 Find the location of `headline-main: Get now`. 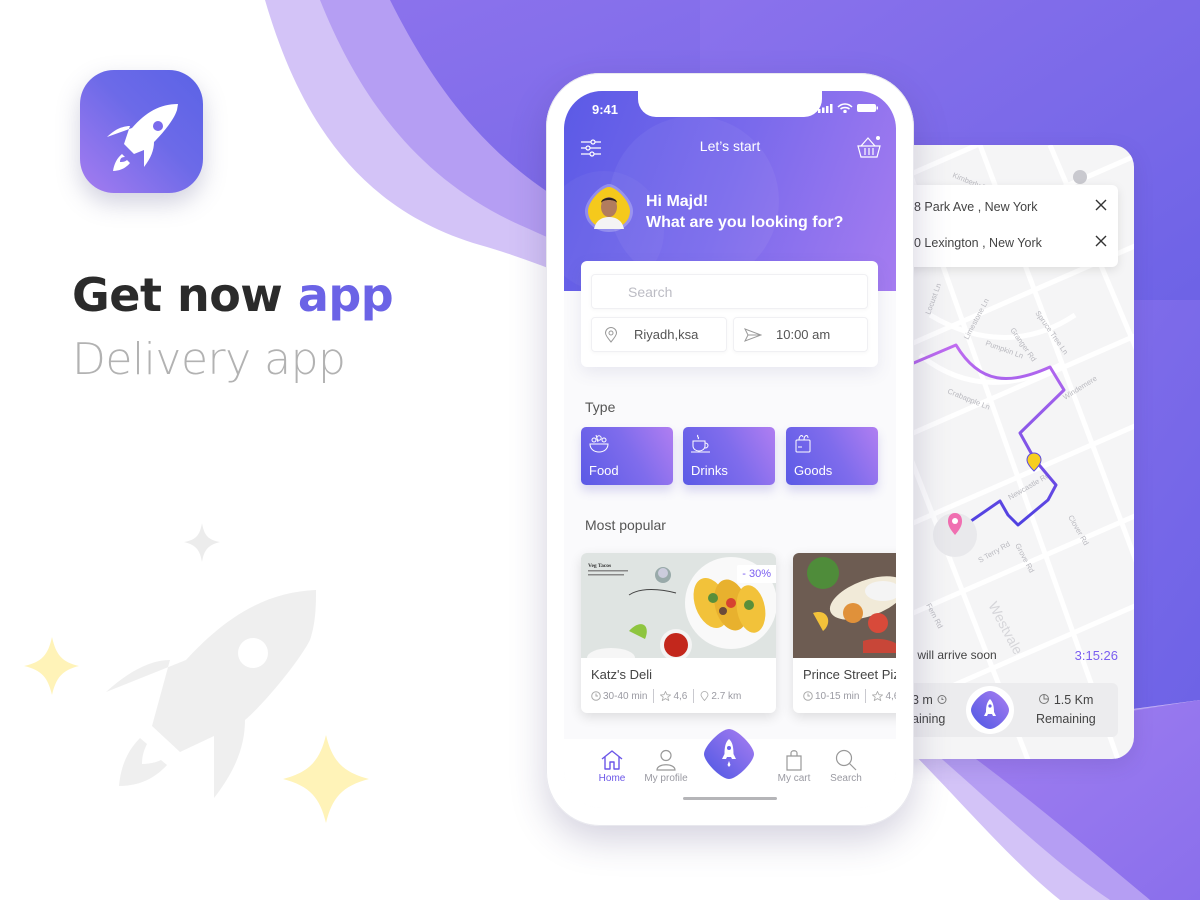

headline-main: Get now is located at coordinates (185, 295).